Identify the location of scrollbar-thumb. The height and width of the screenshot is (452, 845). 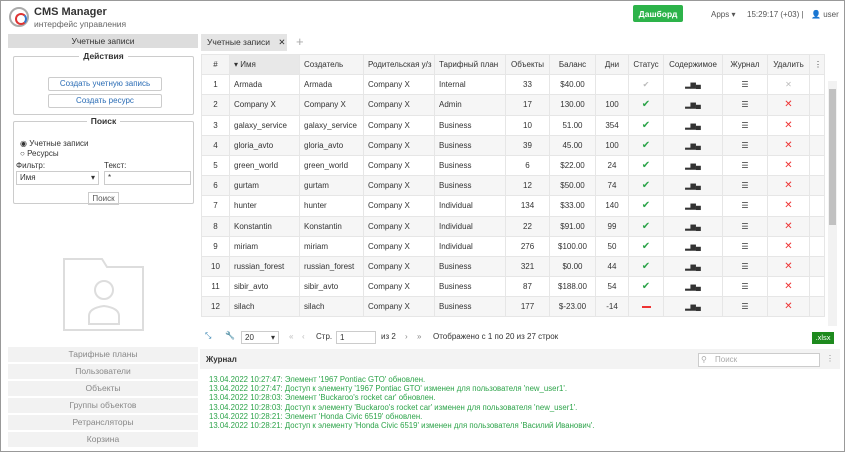
(832, 157).